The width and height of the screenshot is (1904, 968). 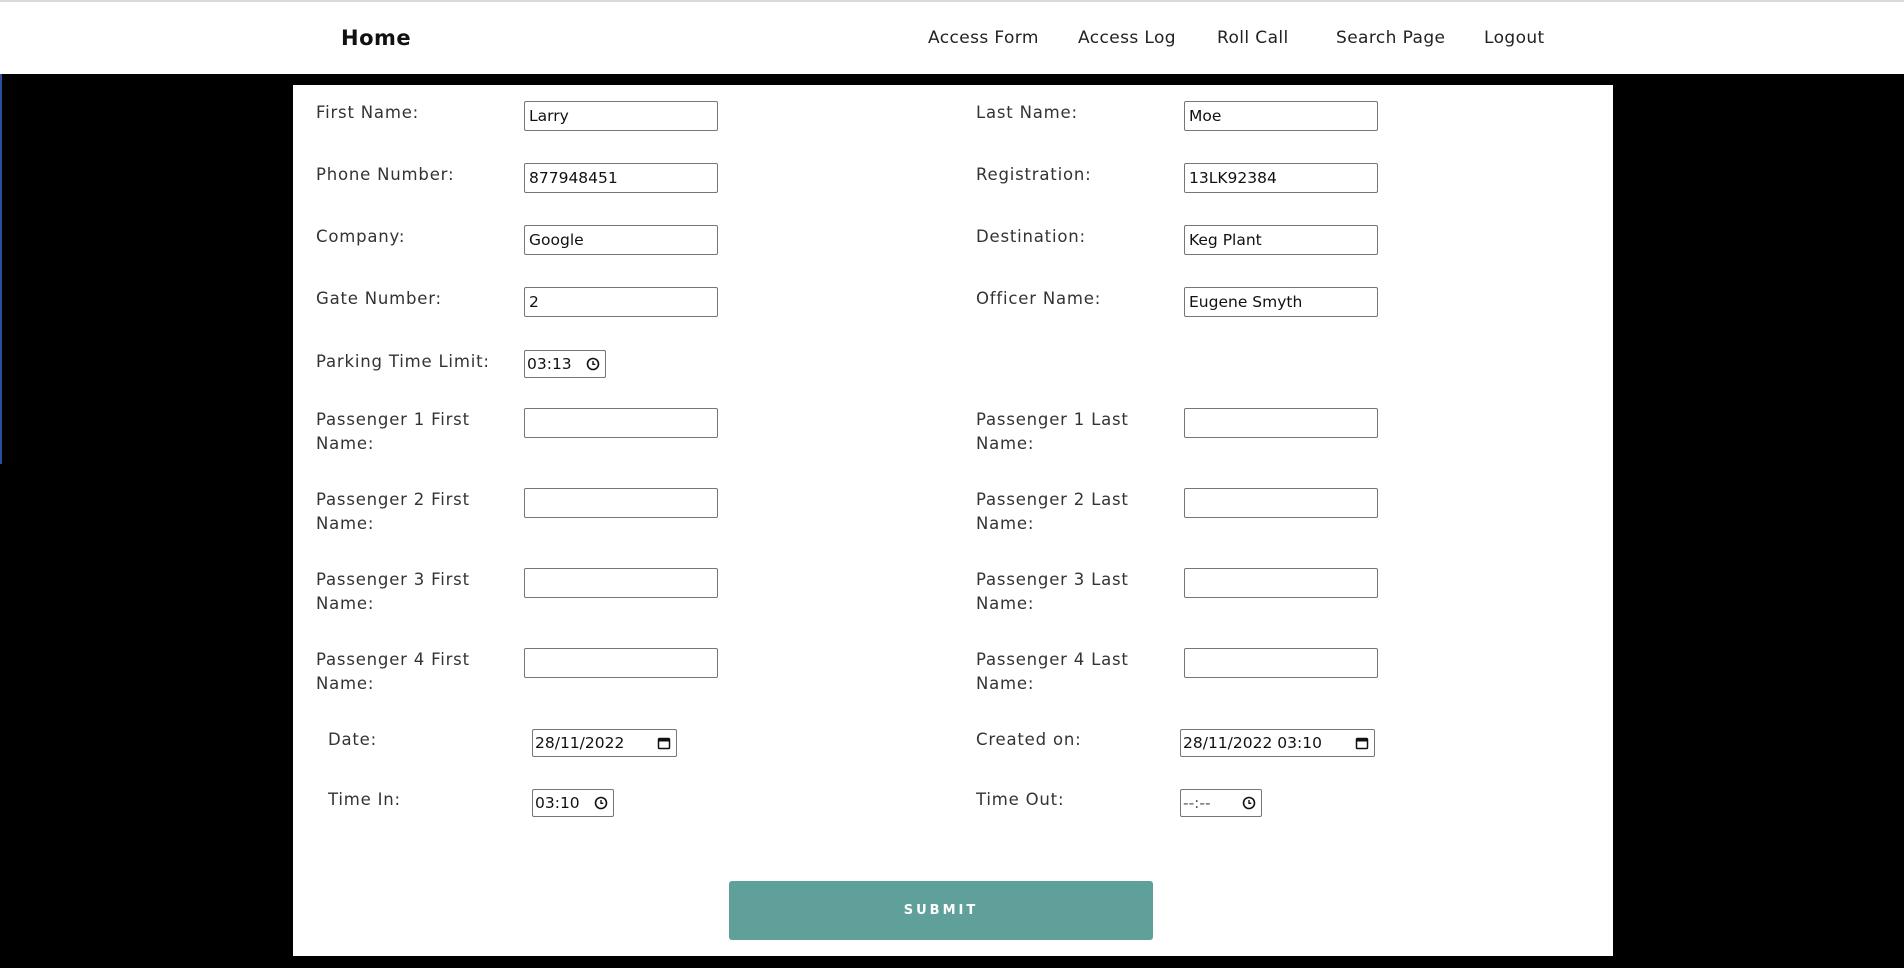 I want to click on destination-input, so click(x=1281, y=240).